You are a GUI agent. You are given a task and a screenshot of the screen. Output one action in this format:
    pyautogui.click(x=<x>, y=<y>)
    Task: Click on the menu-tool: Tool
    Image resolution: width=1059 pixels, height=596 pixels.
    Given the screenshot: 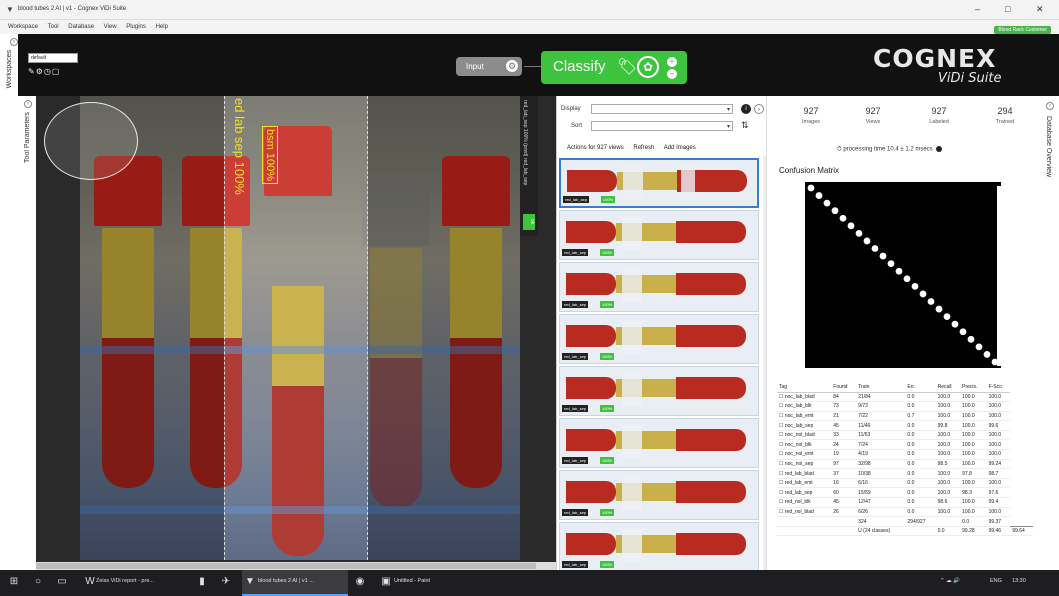 What is the action you would take?
    pyautogui.click(x=53, y=27)
    